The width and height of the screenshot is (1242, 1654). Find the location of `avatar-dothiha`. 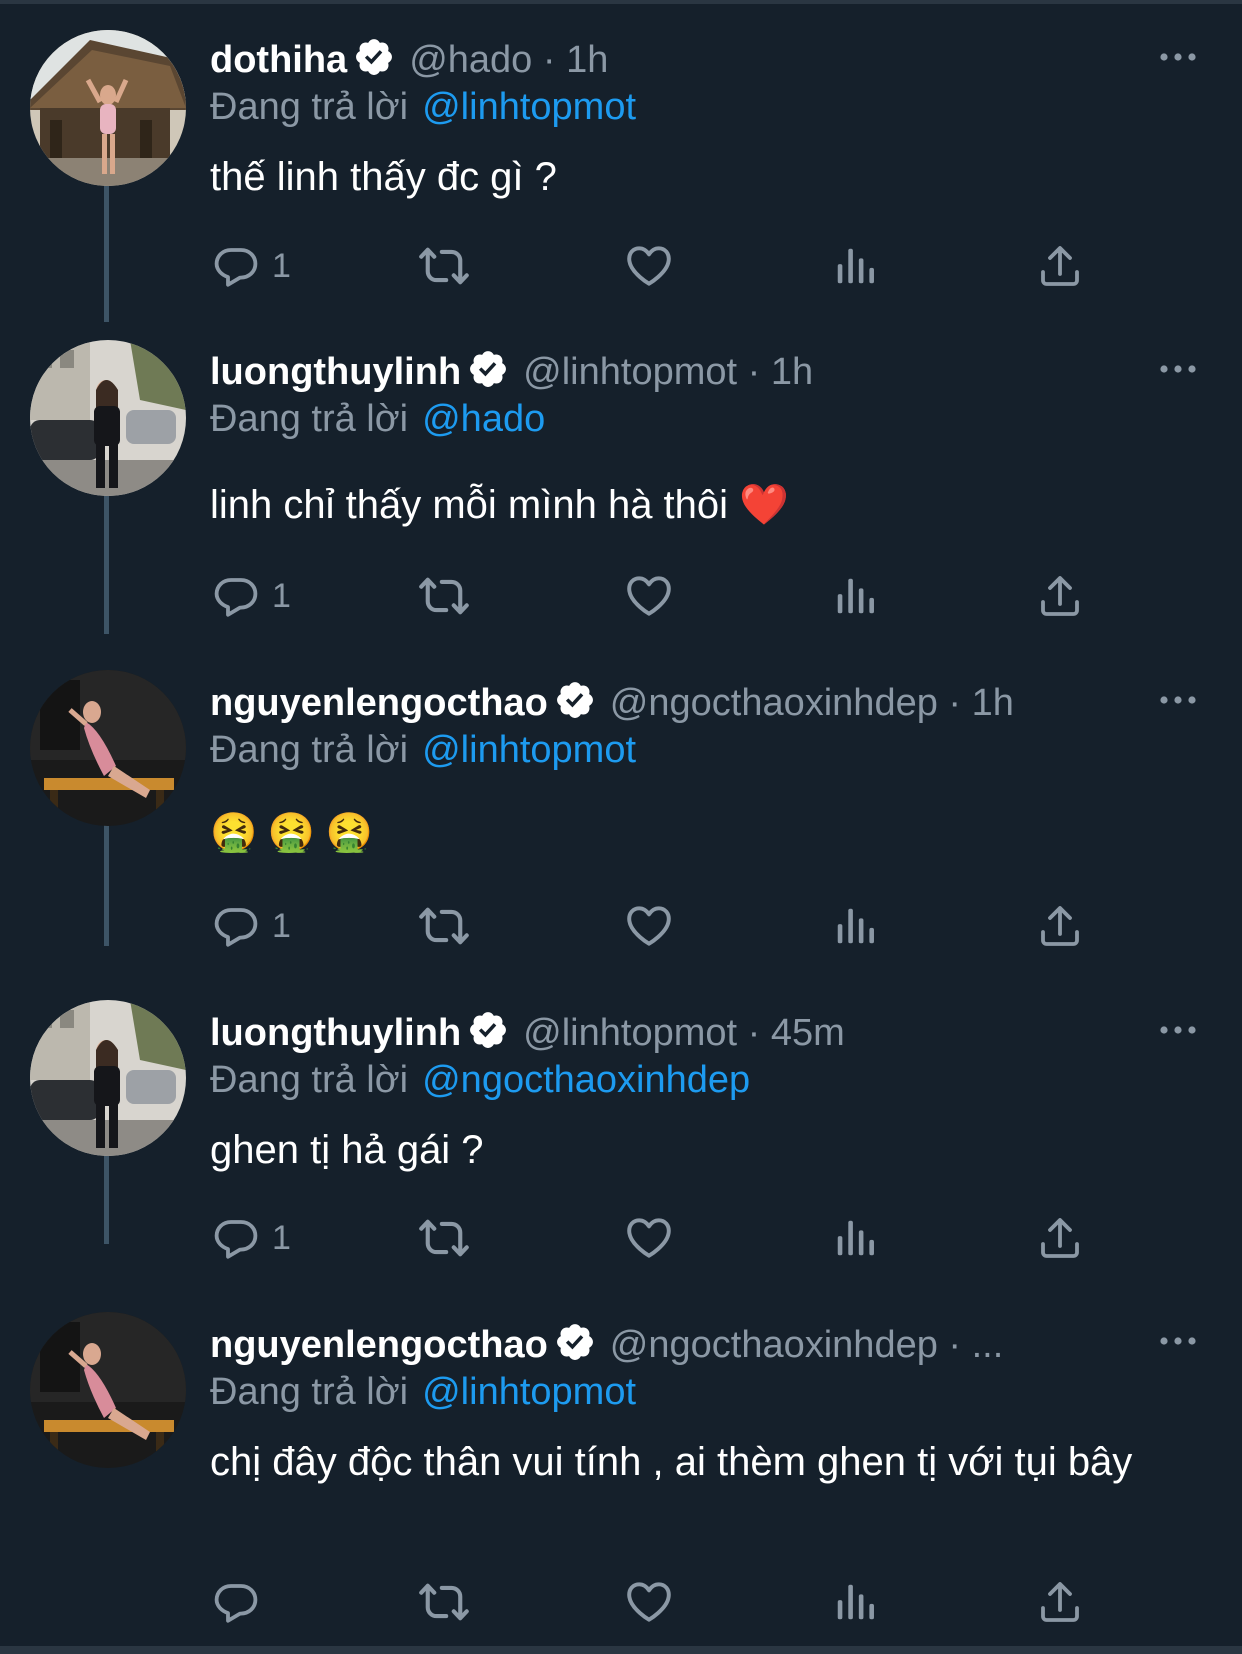

avatar-dothiha is located at coordinates (108, 108).